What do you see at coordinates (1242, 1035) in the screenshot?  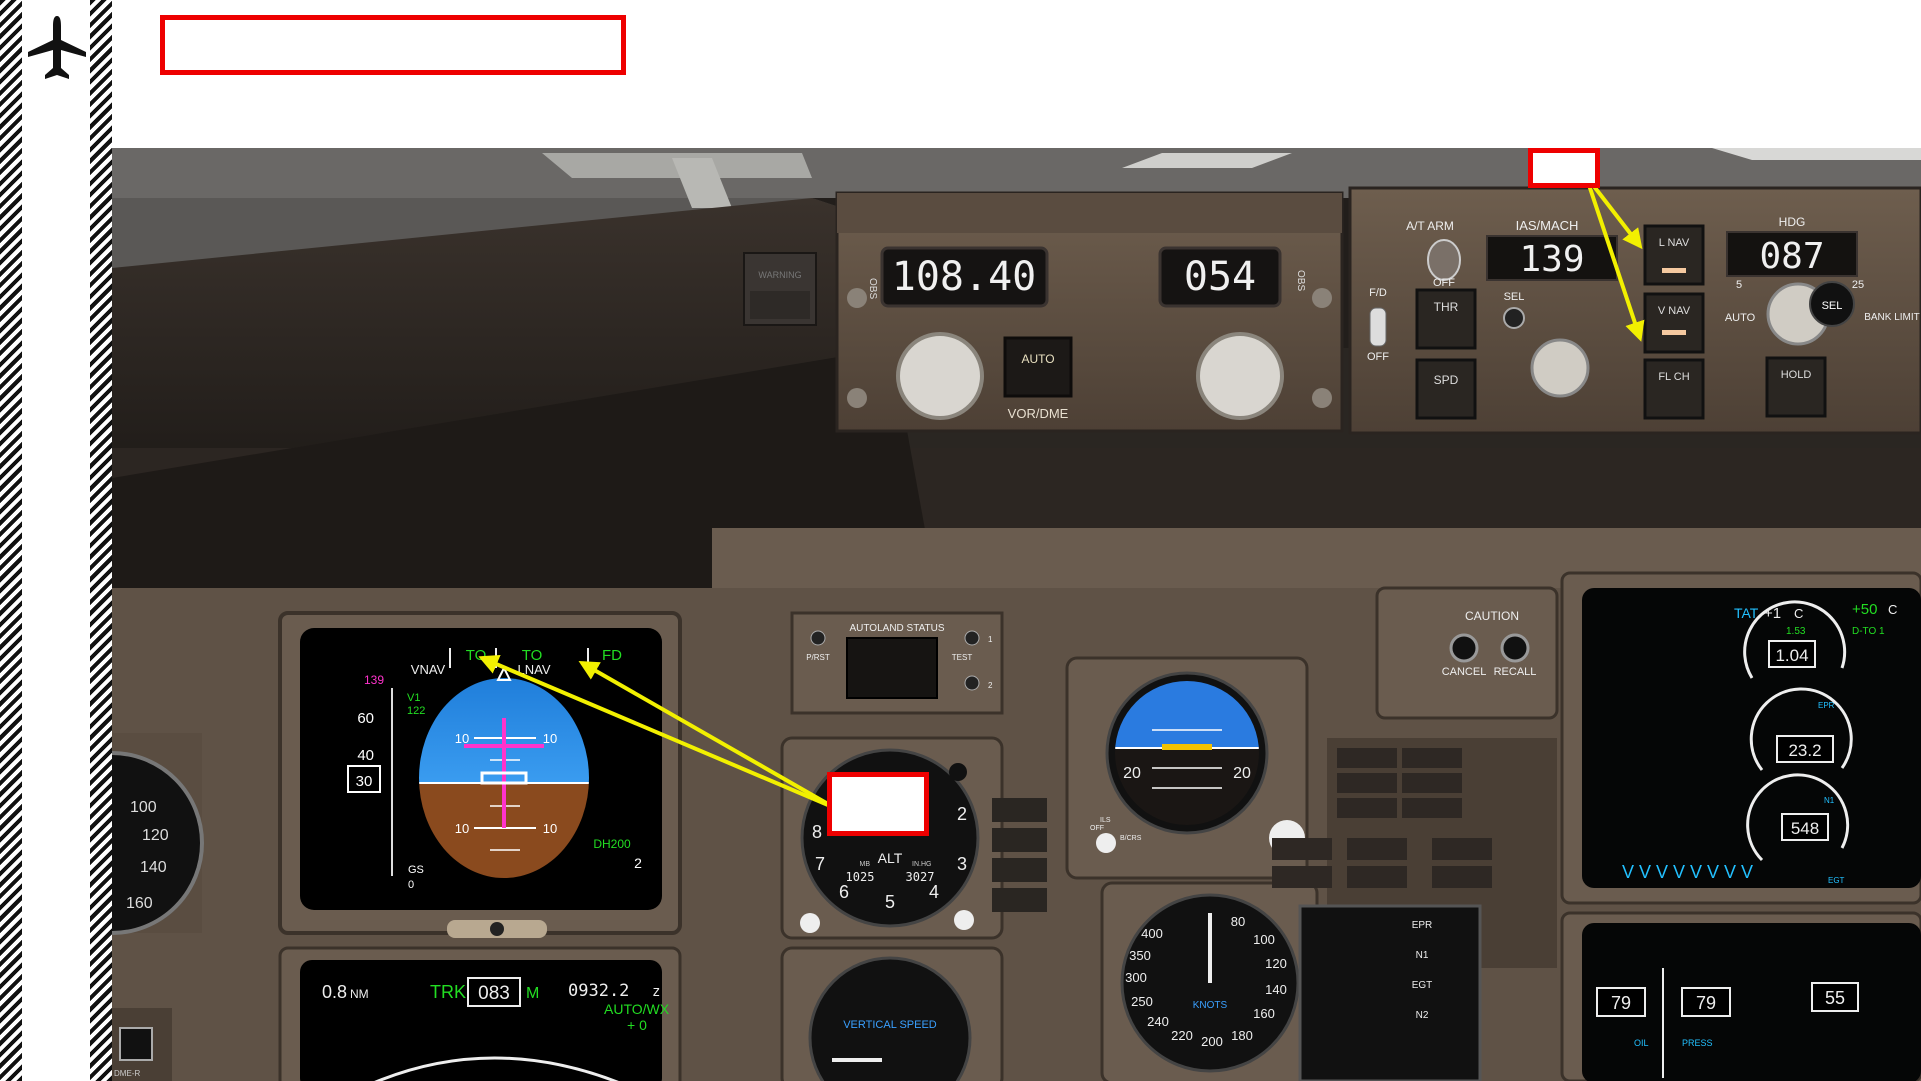 I see `asi-tick-180: 180` at bounding box center [1242, 1035].